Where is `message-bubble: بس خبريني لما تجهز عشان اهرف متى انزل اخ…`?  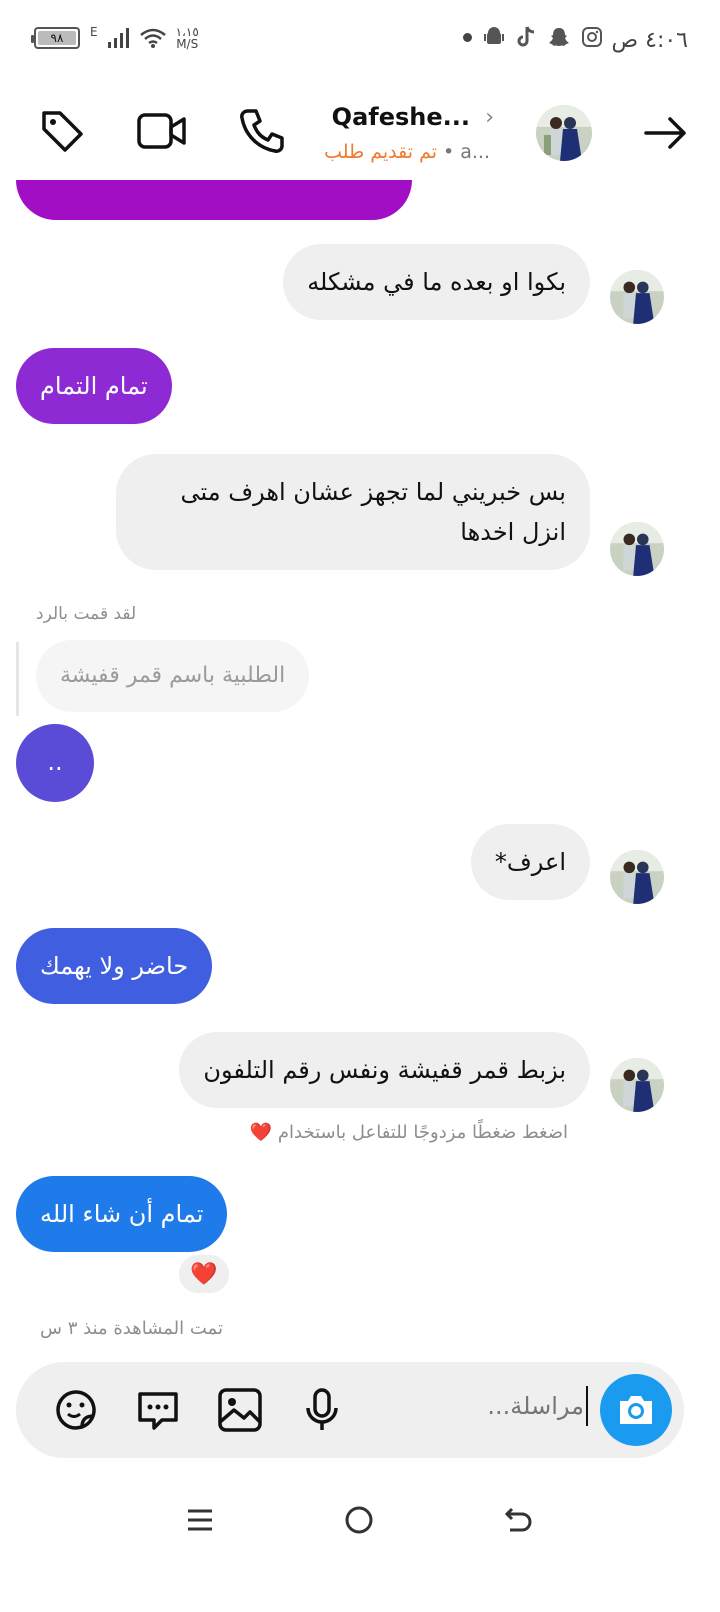 message-bubble: بس خبريني لما تجهز عشان اهرف متى انزل اخ… is located at coordinates (353, 512).